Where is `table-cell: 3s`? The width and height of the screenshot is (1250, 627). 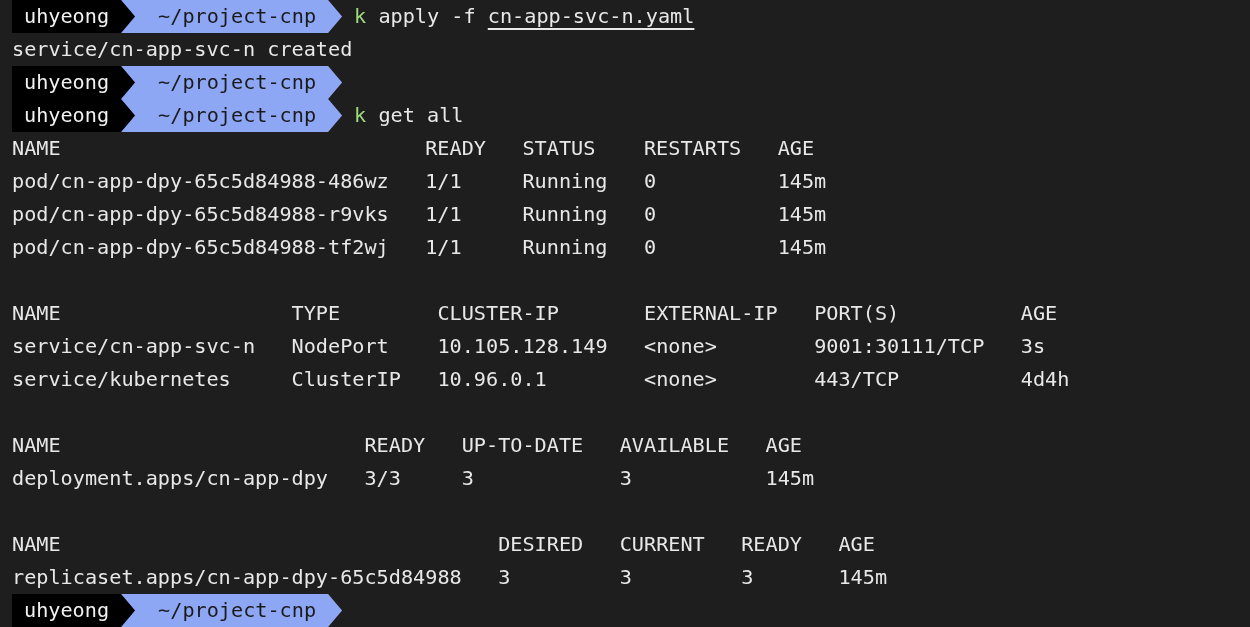
table-cell: 3s is located at coordinates (1033, 346).